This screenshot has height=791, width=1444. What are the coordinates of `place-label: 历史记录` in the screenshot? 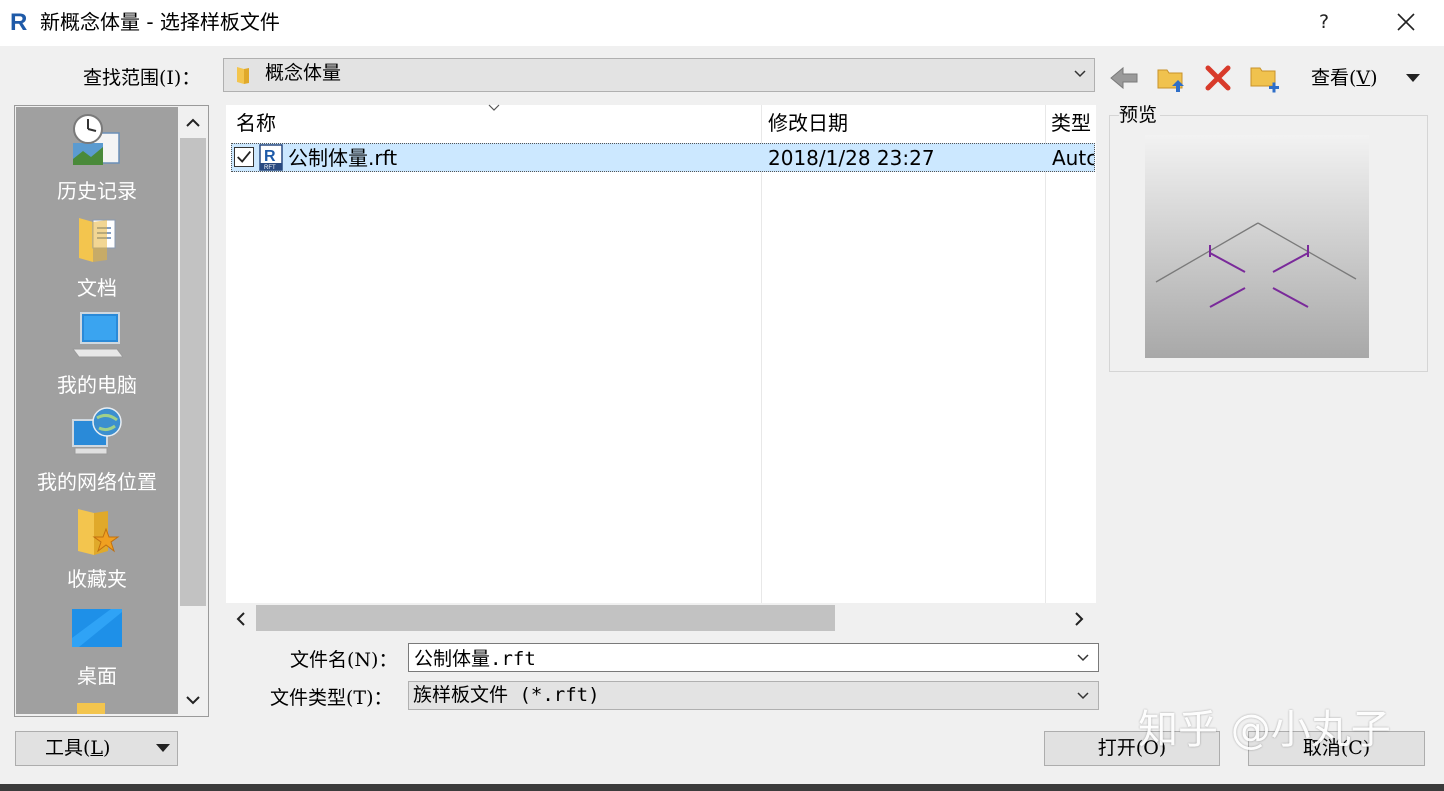 It's located at (97, 191).